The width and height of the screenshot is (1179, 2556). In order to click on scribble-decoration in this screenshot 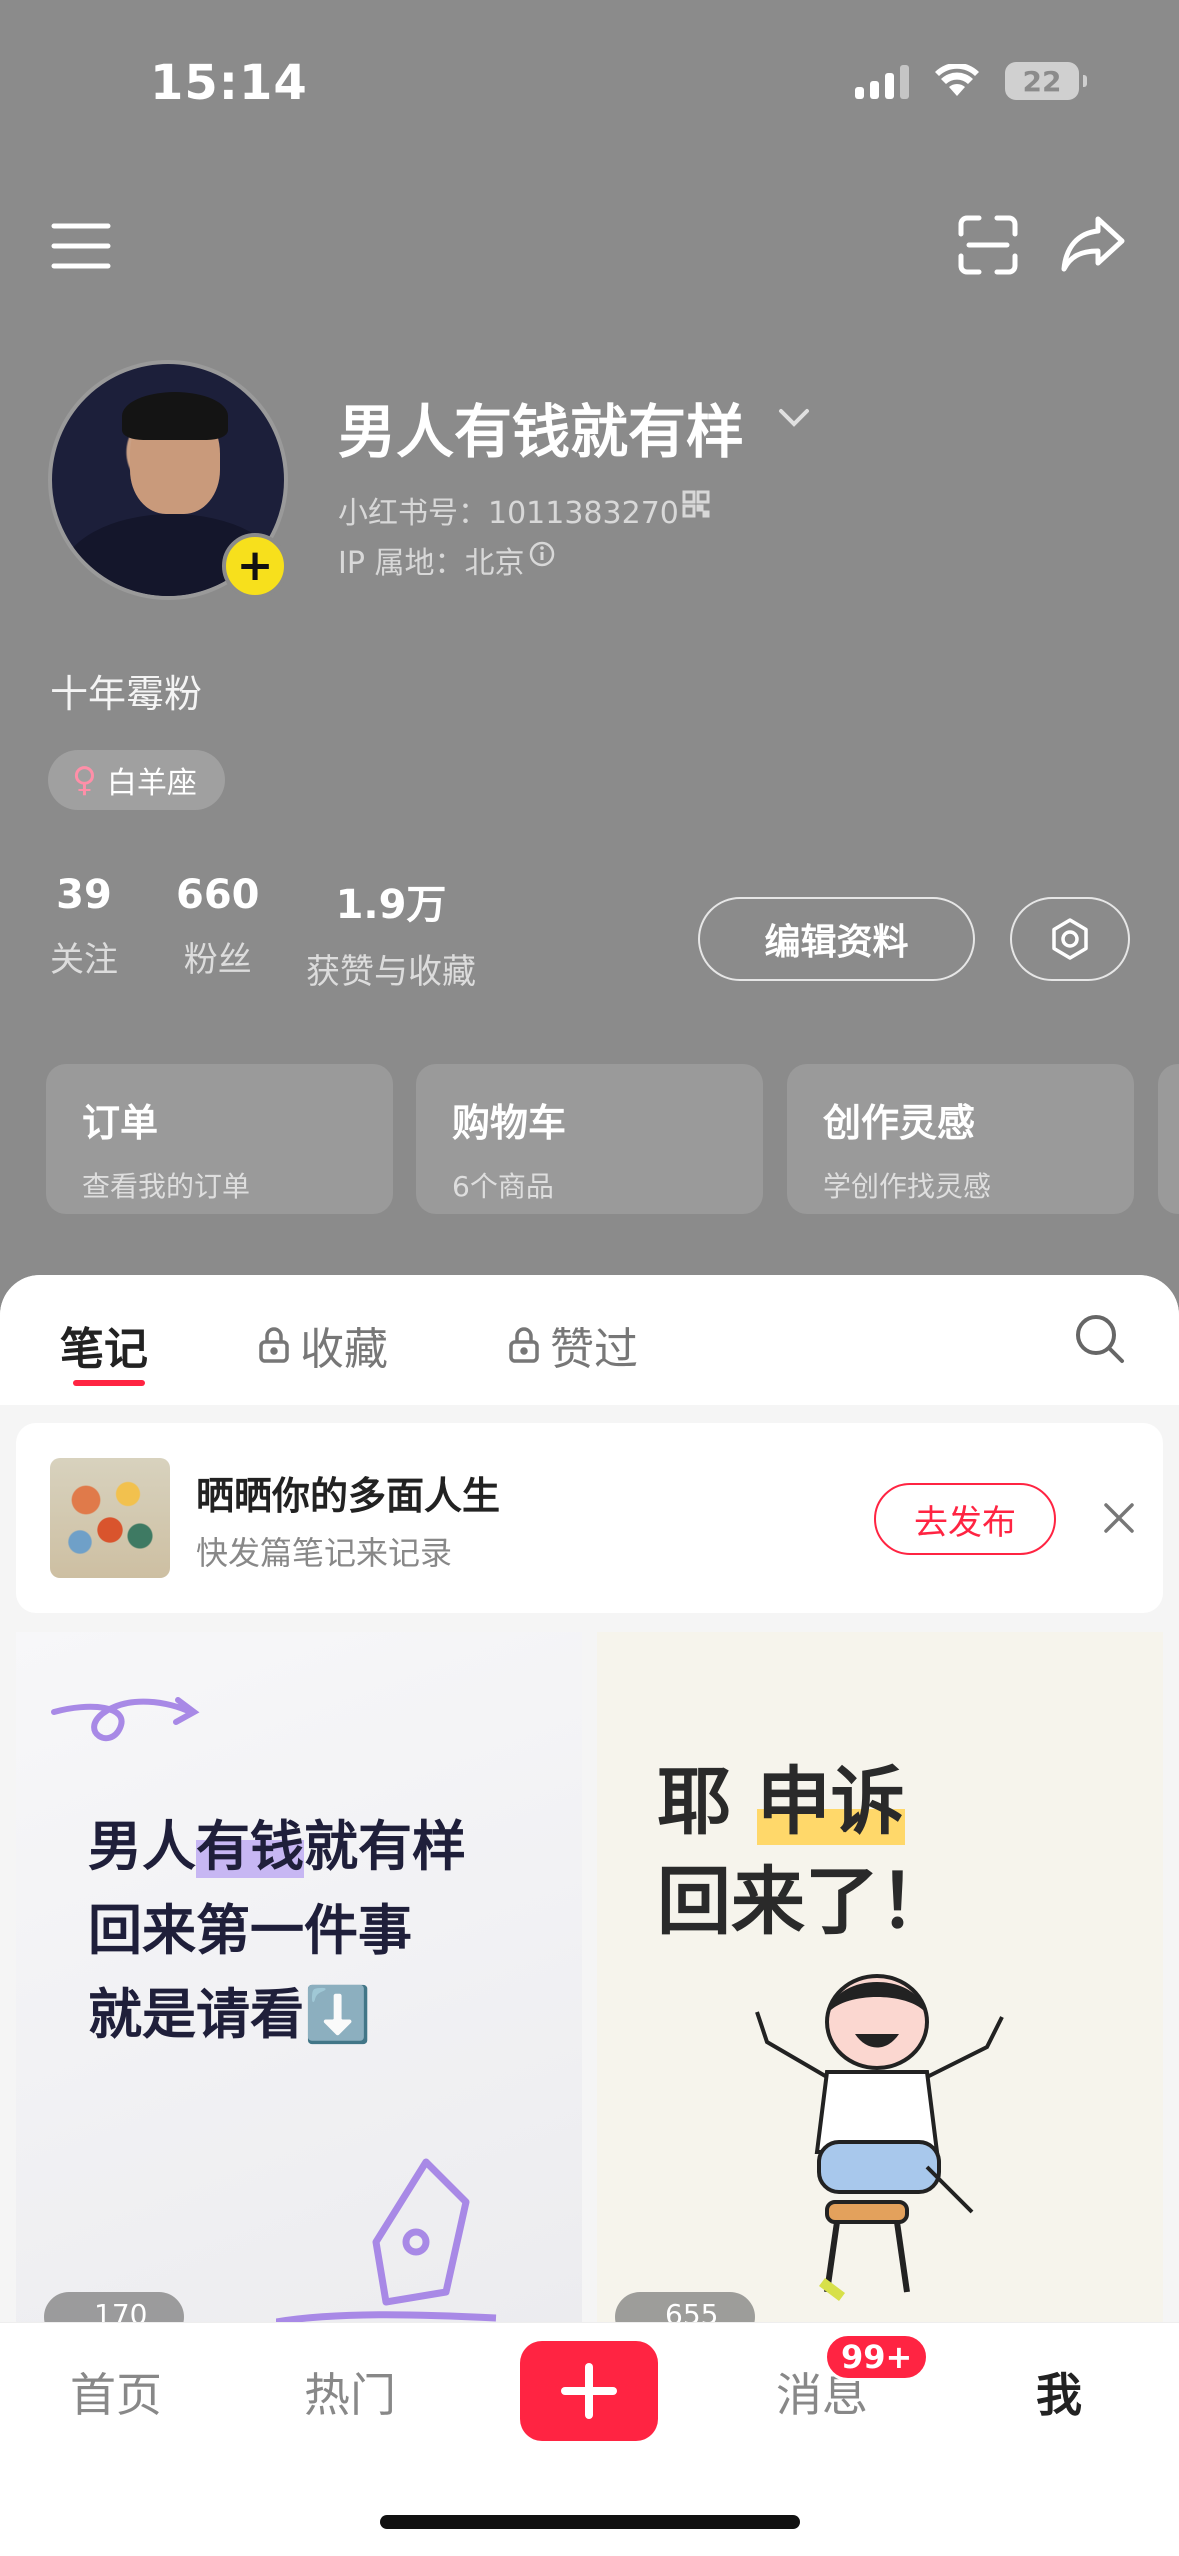, I will do `click(125, 1719)`.